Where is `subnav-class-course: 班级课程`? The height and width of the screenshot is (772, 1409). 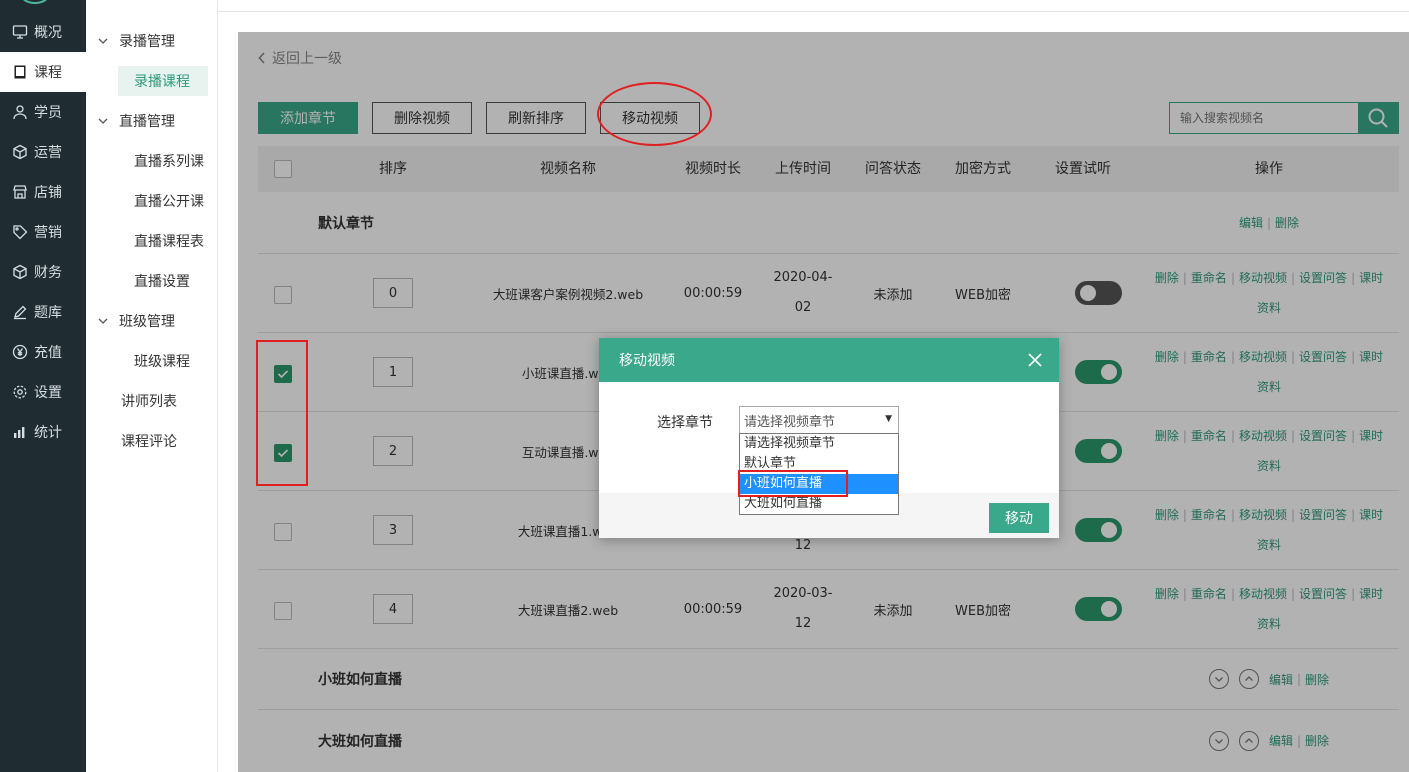
subnav-class-course: 班级课程 is located at coordinates (151, 361).